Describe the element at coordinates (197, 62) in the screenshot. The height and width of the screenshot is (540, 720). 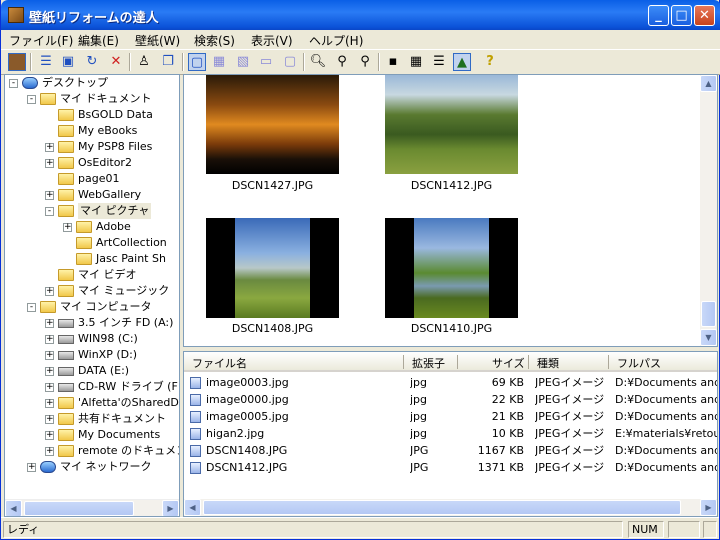
I see `center-mode-icon: ▢` at that location.